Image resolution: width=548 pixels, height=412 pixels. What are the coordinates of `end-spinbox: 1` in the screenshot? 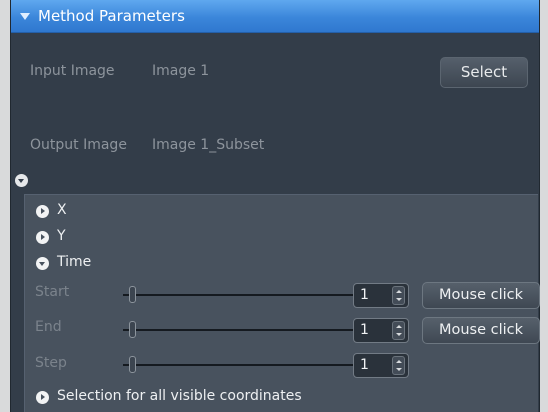 It's located at (381, 330).